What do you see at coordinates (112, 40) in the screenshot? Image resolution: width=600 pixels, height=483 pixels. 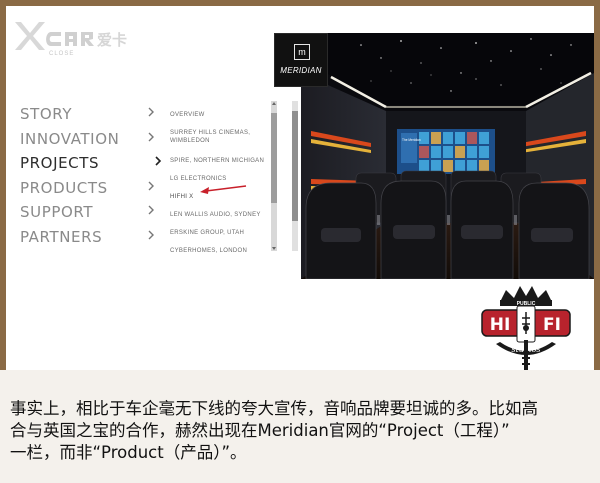 I see `svg-text: 爱卡` at bounding box center [112, 40].